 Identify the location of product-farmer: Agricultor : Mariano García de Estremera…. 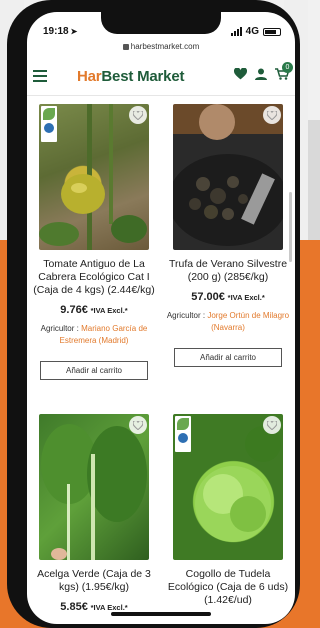
(94, 334).